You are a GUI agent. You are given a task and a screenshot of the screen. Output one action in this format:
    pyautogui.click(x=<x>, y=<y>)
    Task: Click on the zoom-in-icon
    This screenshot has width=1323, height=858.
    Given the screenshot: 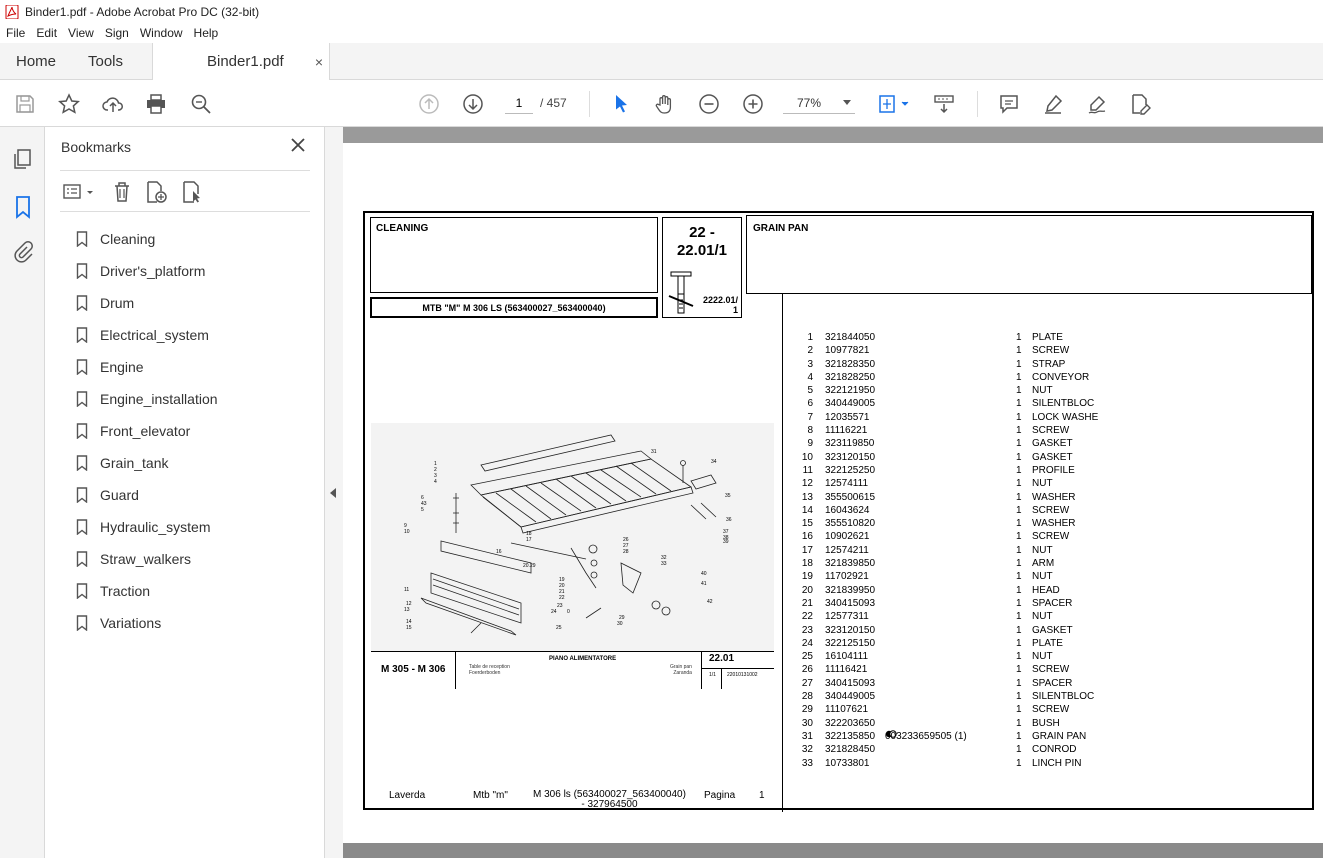 What is the action you would take?
    pyautogui.click(x=753, y=104)
    